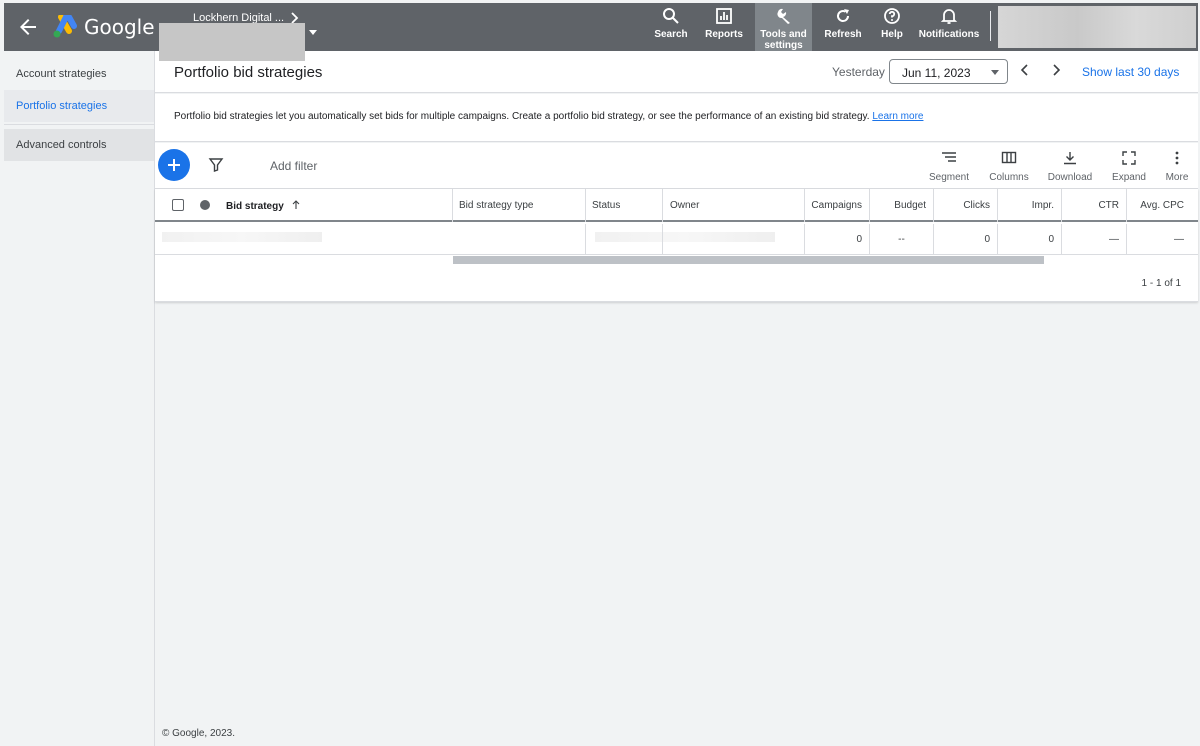  I want to click on learn-more-link: Learn more, so click(897, 116).